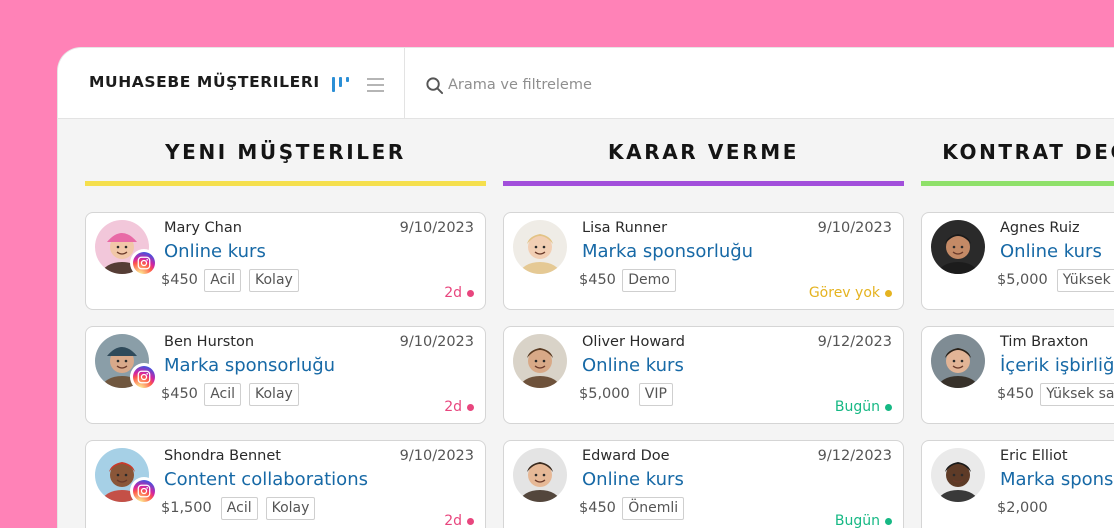 Image resolution: width=1114 pixels, height=528 pixels. Describe the element at coordinates (1040, 228) in the screenshot. I see `contact-name: Agnes Ruiz` at that location.